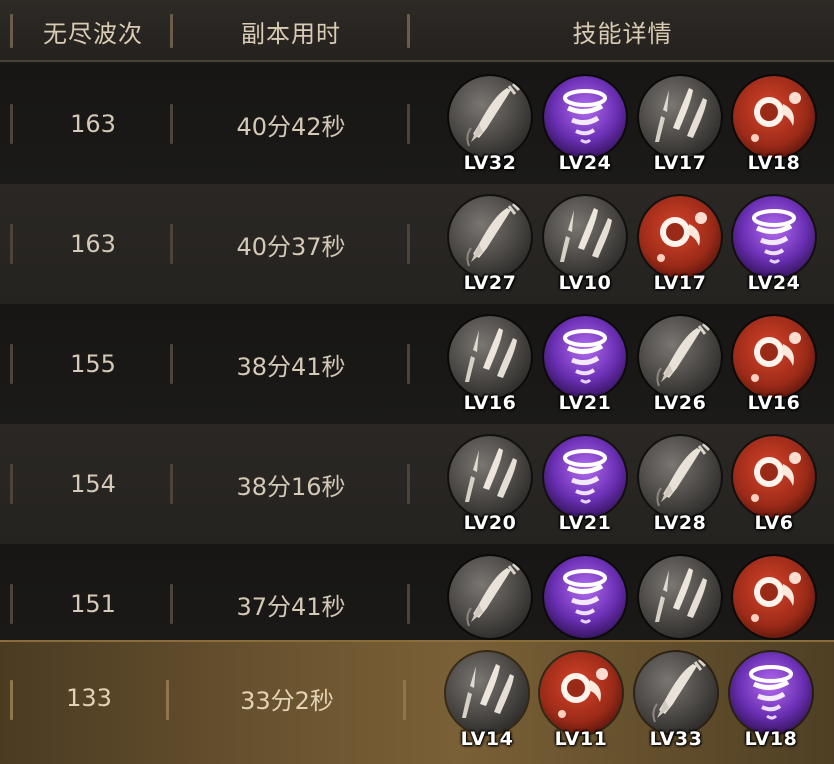 Image resolution: width=834 pixels, height=764 pixels. I want to click on skill-slot: LV6, so click(774, 486).